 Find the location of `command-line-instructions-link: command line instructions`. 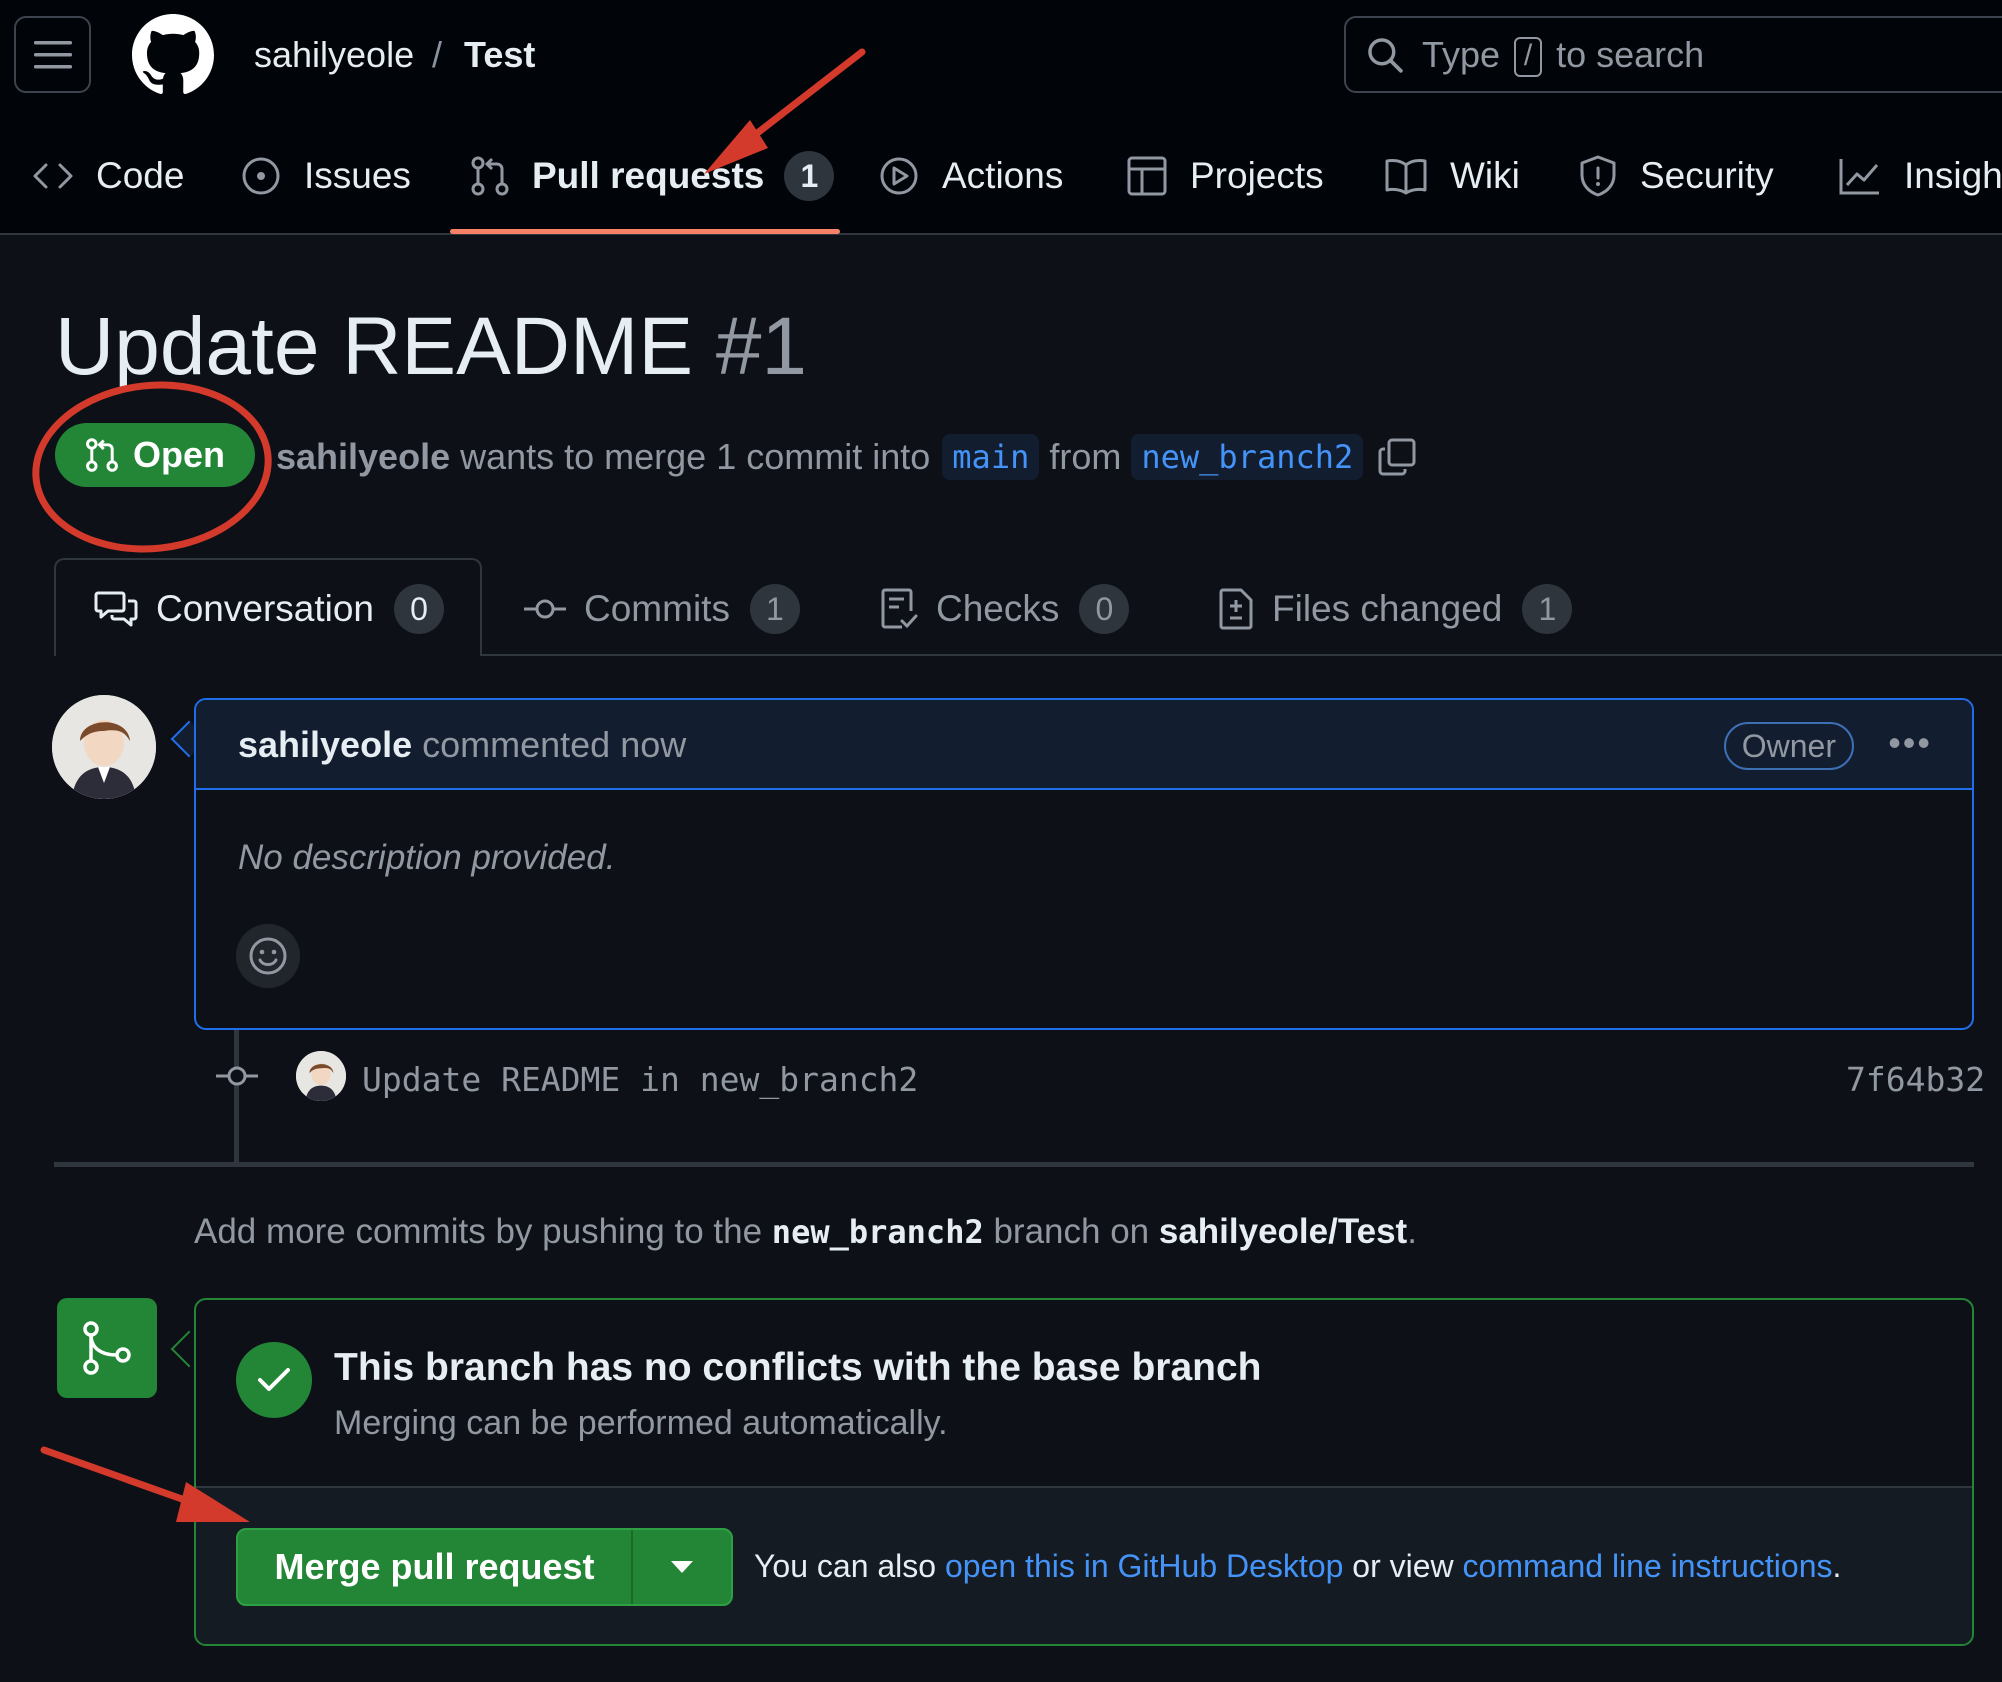

command-line-instructions-link: command line instructions is located at coordinates (1648, 1566).